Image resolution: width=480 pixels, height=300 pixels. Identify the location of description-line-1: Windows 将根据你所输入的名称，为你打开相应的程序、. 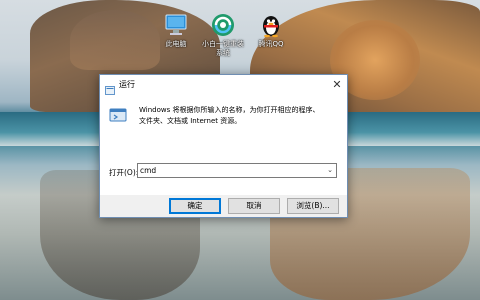
(229, 110).